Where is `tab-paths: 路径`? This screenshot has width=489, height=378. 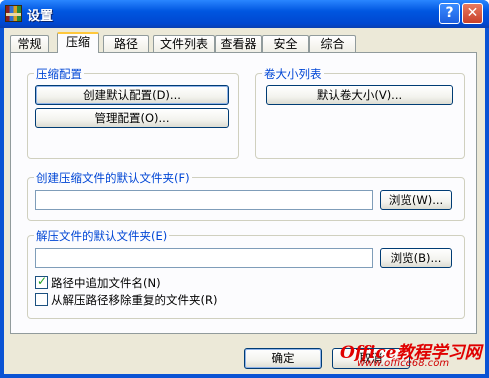 tab-paths: 路径 is located at coordinates (126, 43).